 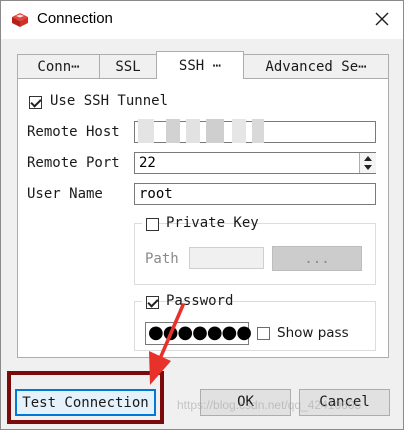 I want to click on show-password-checkbox, so click(x=263, y=333).